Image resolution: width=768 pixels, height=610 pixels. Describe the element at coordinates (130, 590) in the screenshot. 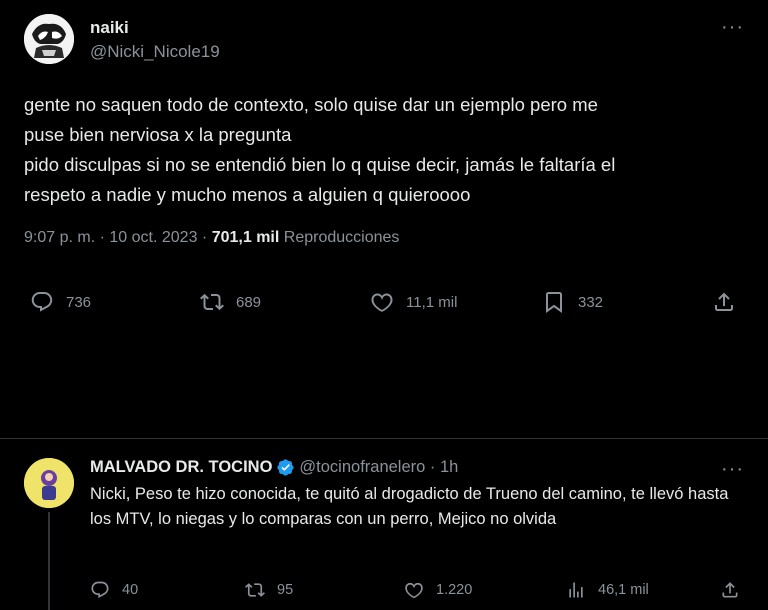

I see `reply-count: 40` at that location.